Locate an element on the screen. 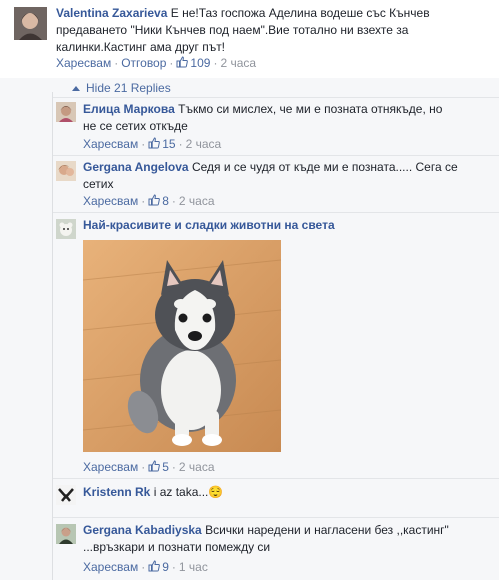 Image resolution: width=499 pixels, height=580 pixels. comment-text: не се сетих откъде is located at coordinates (135, 126).